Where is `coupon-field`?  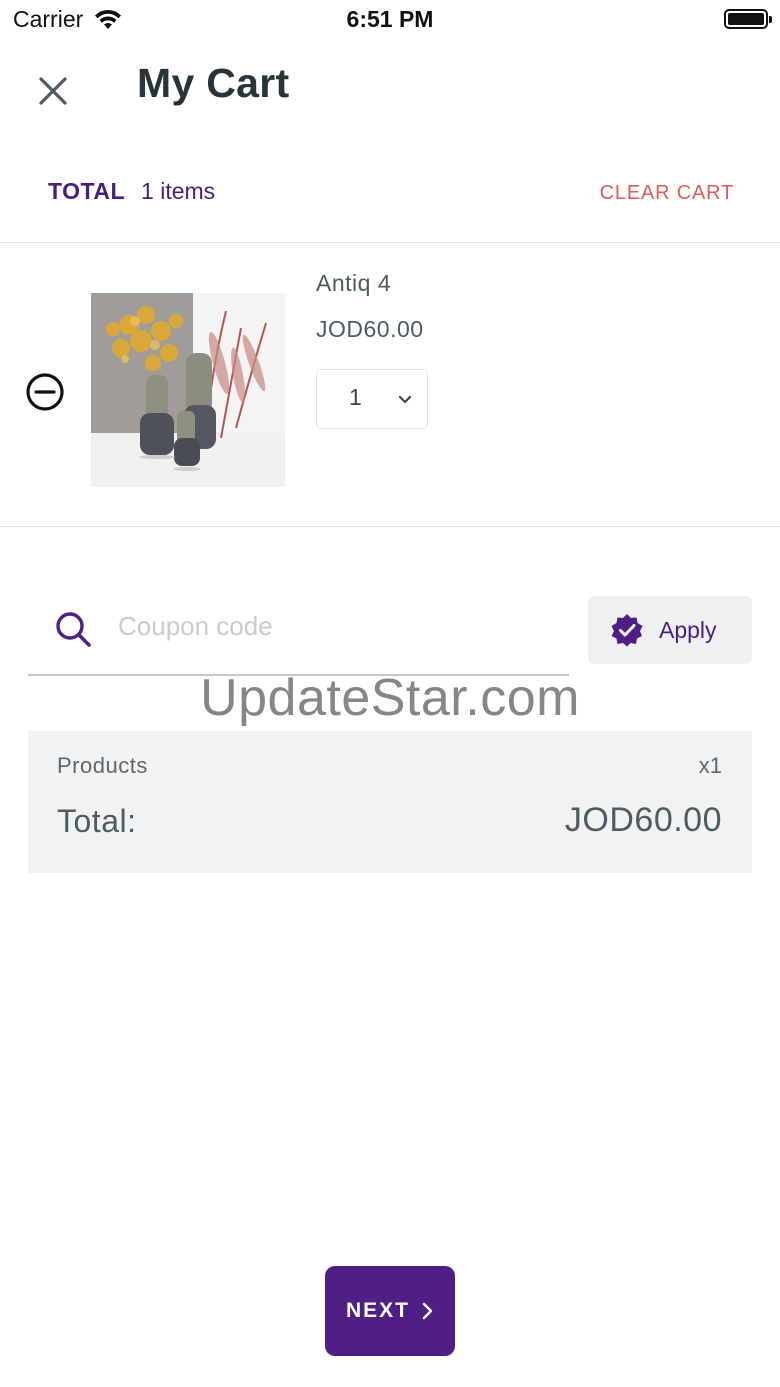 coupon-field is located at coordinates (298, 633).